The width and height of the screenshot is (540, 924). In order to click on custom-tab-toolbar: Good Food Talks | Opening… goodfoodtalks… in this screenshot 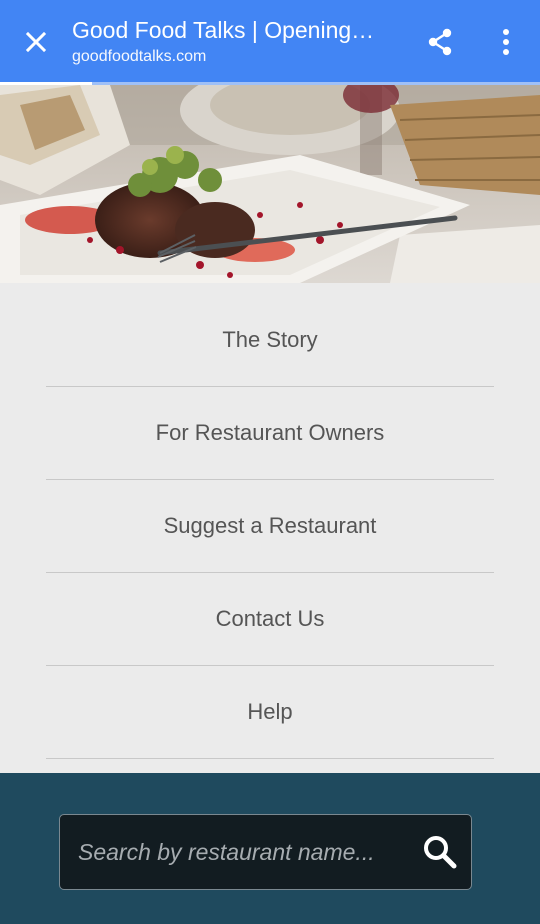, I will do `click(270, 41)`.